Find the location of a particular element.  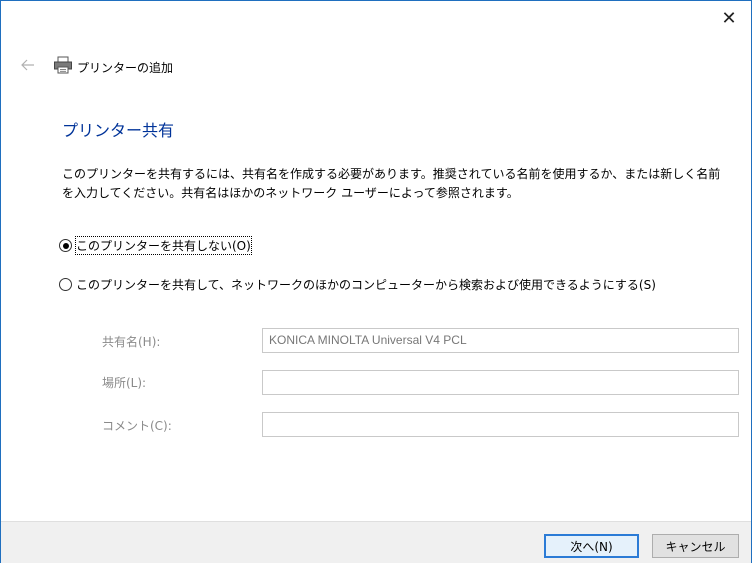

share-radio is located at coordinates (65, 284).